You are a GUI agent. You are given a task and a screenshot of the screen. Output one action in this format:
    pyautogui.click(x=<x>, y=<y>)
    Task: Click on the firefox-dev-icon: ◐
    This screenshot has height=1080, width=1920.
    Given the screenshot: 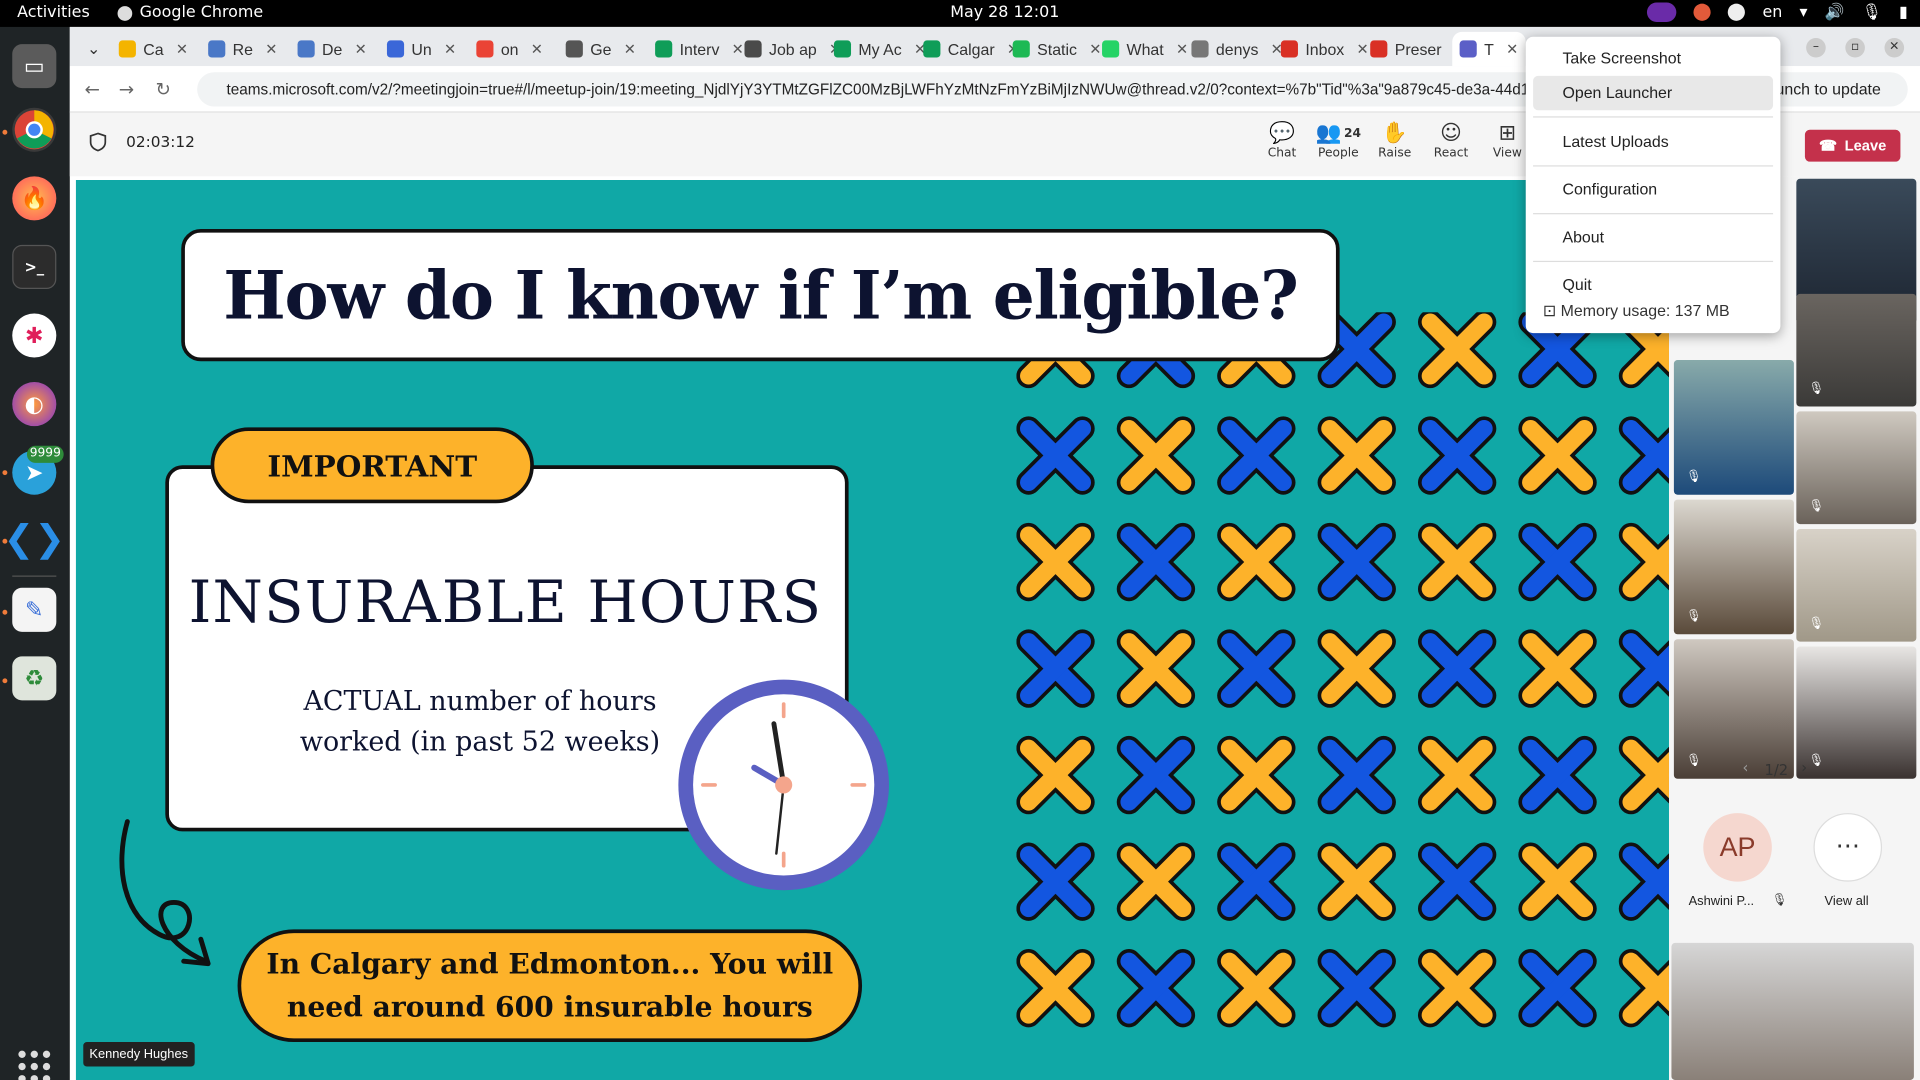 What is the action you would take?
    pyautogui.click(x=34, y=404)
    